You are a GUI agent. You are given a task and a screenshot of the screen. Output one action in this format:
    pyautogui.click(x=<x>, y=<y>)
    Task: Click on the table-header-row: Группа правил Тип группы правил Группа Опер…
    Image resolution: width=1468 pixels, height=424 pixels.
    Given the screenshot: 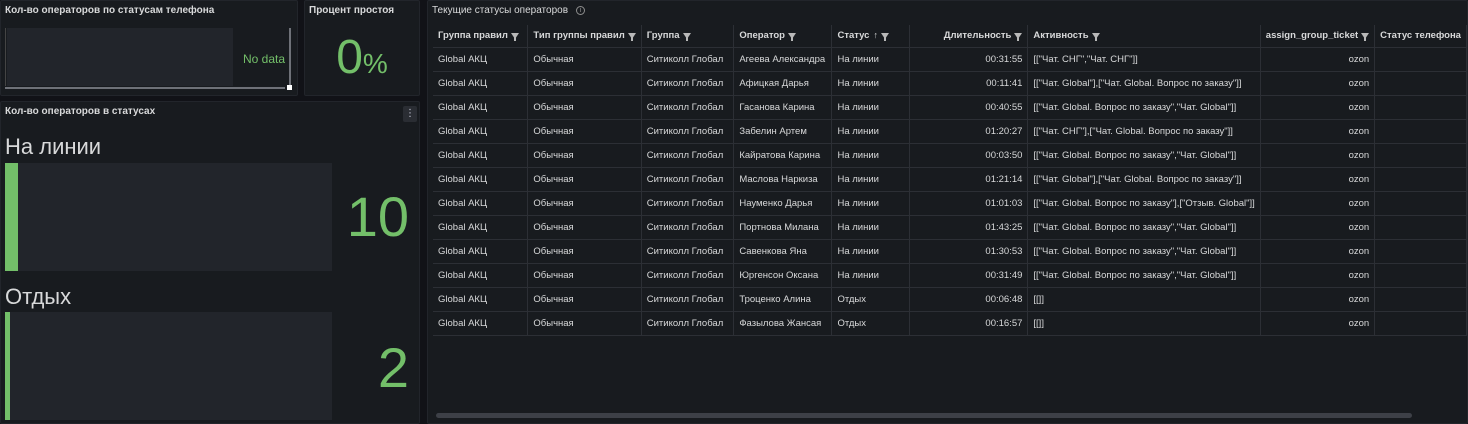 What is the action you would take?
    pyautogui.click(x=950, y=36)
    